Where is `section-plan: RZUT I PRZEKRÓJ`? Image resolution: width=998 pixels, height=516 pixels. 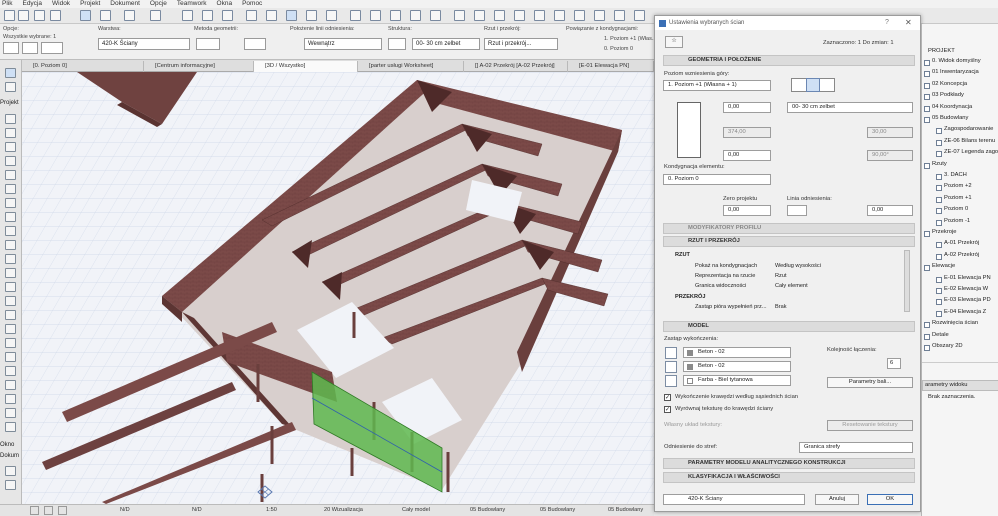 section-plan: RZUT I PRZEKRÓJ is located at coordinates (789, 241).